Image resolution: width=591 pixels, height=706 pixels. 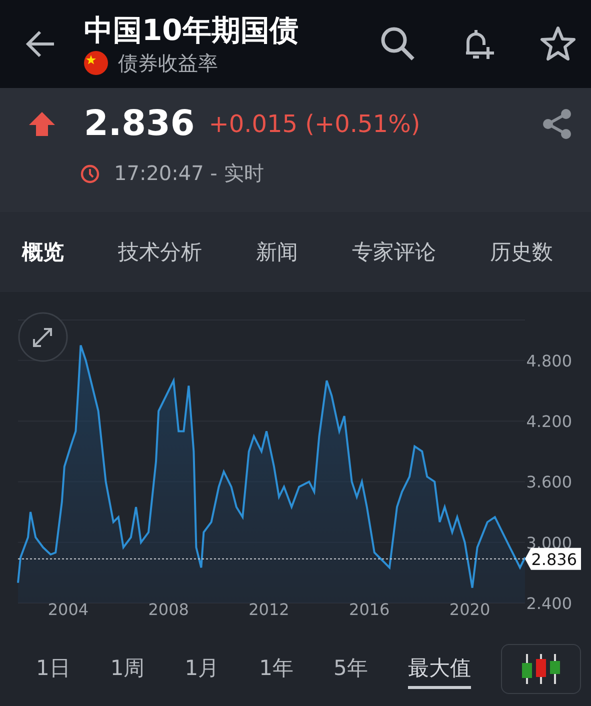 What do you see at coordinates (43, 252) in the screenshot?
I see `tab: 概览` at bounding box center [43, 252].